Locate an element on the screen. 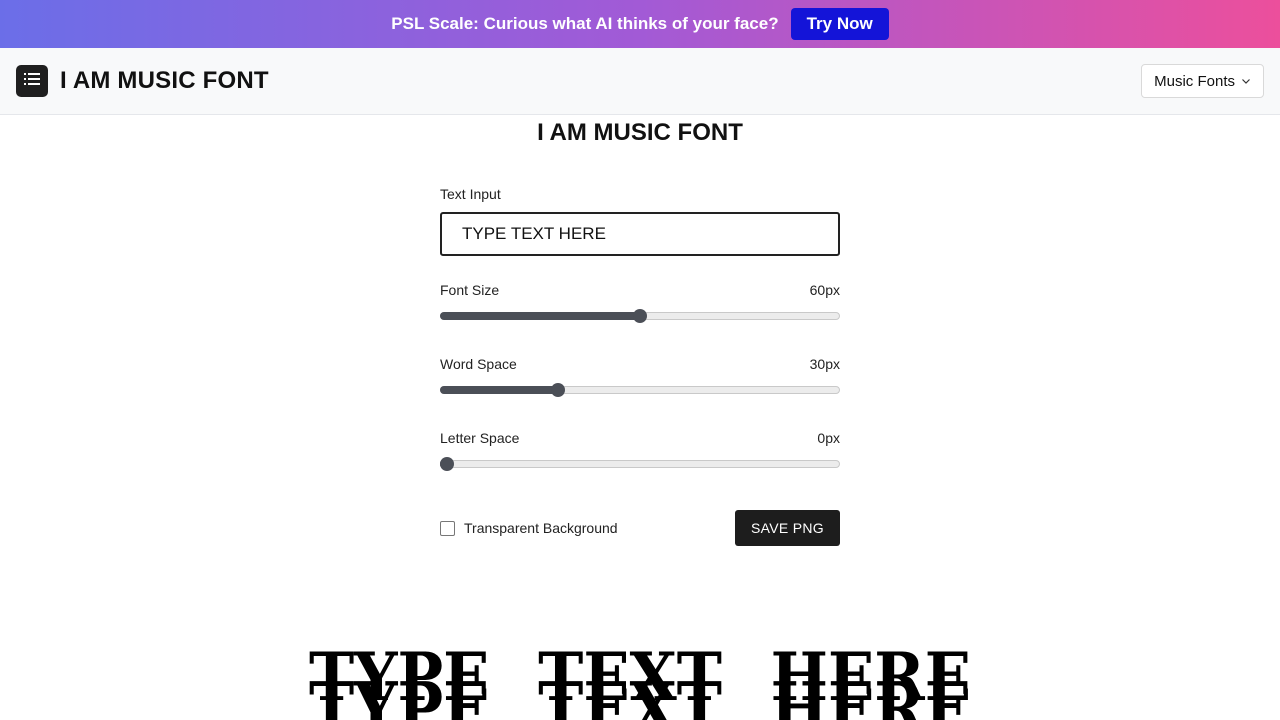 This screenshot has width=1280, height=720. page-title: I AM MUSIC FONT is located at coordinates (640, 132).